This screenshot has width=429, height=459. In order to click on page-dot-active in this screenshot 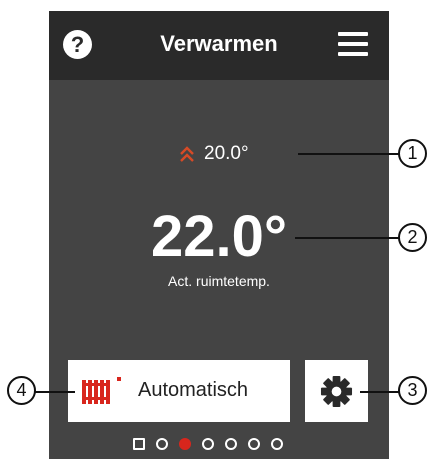, I will do `click(185, 444)`.